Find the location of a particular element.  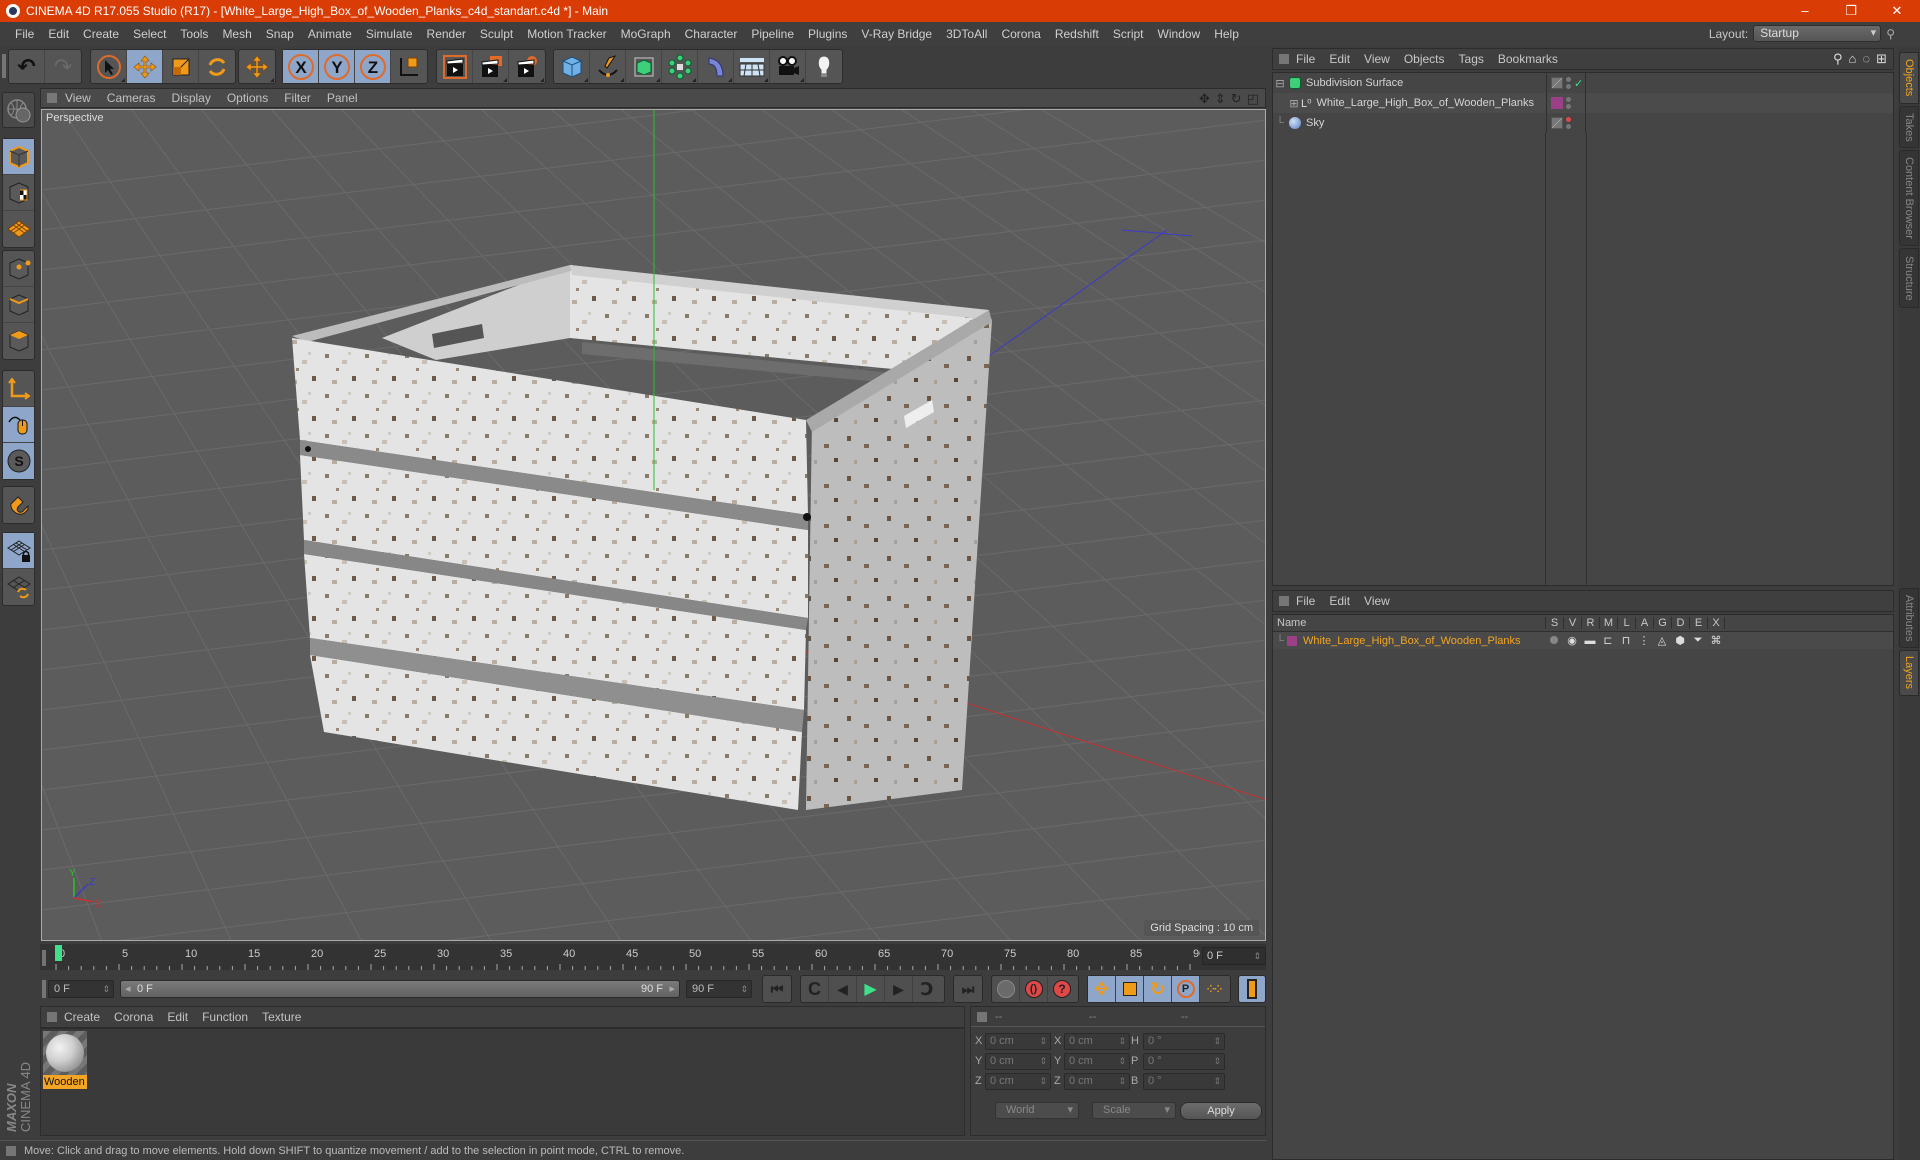

render-settings-button is located at coordinates (527, 66).